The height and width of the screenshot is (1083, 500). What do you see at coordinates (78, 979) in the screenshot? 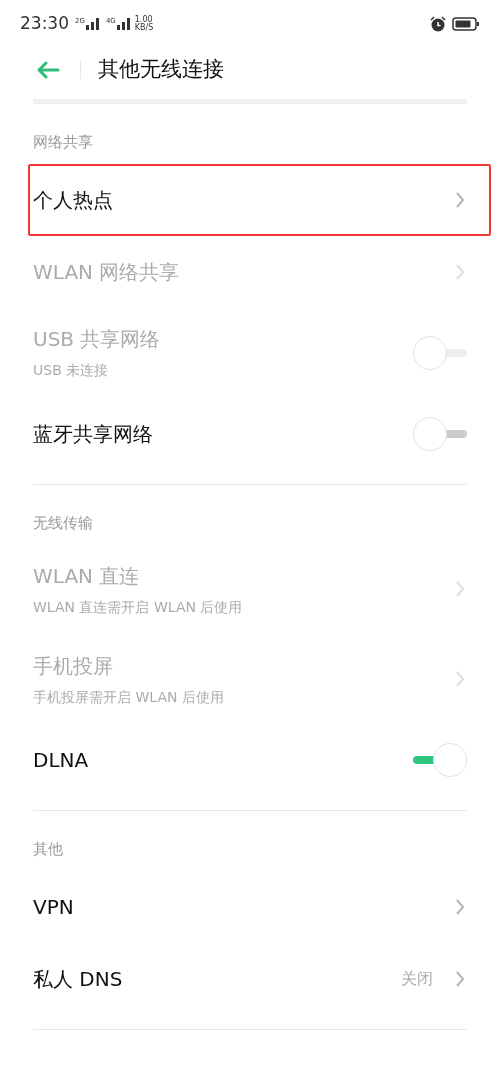
I see `row-label: 私人 DNS` at bounding box center [78, 979].